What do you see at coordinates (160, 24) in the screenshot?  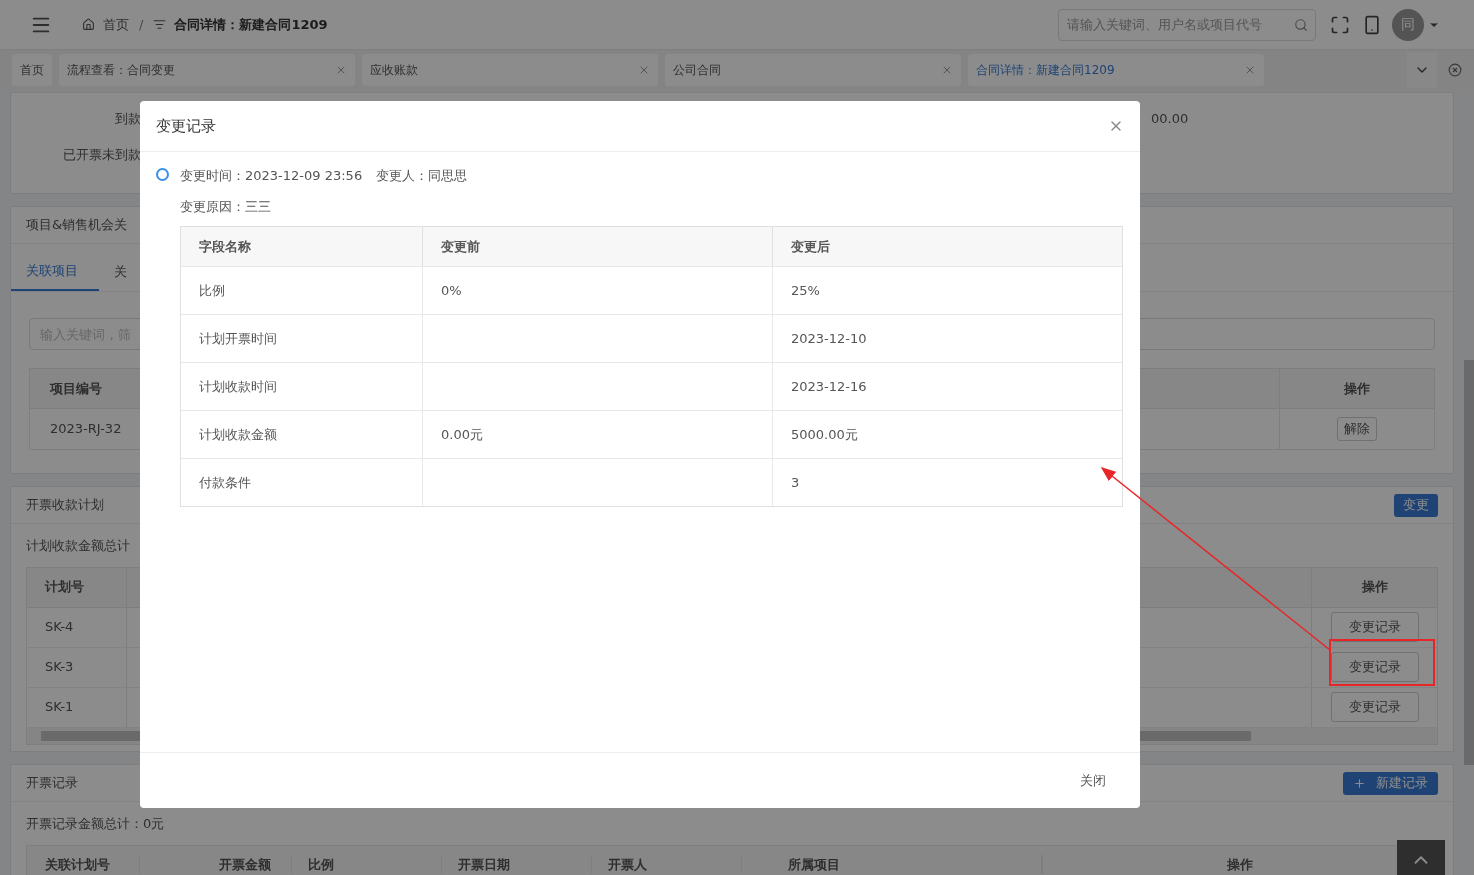 I see `filter-icon` at bounding box center [160, 24].